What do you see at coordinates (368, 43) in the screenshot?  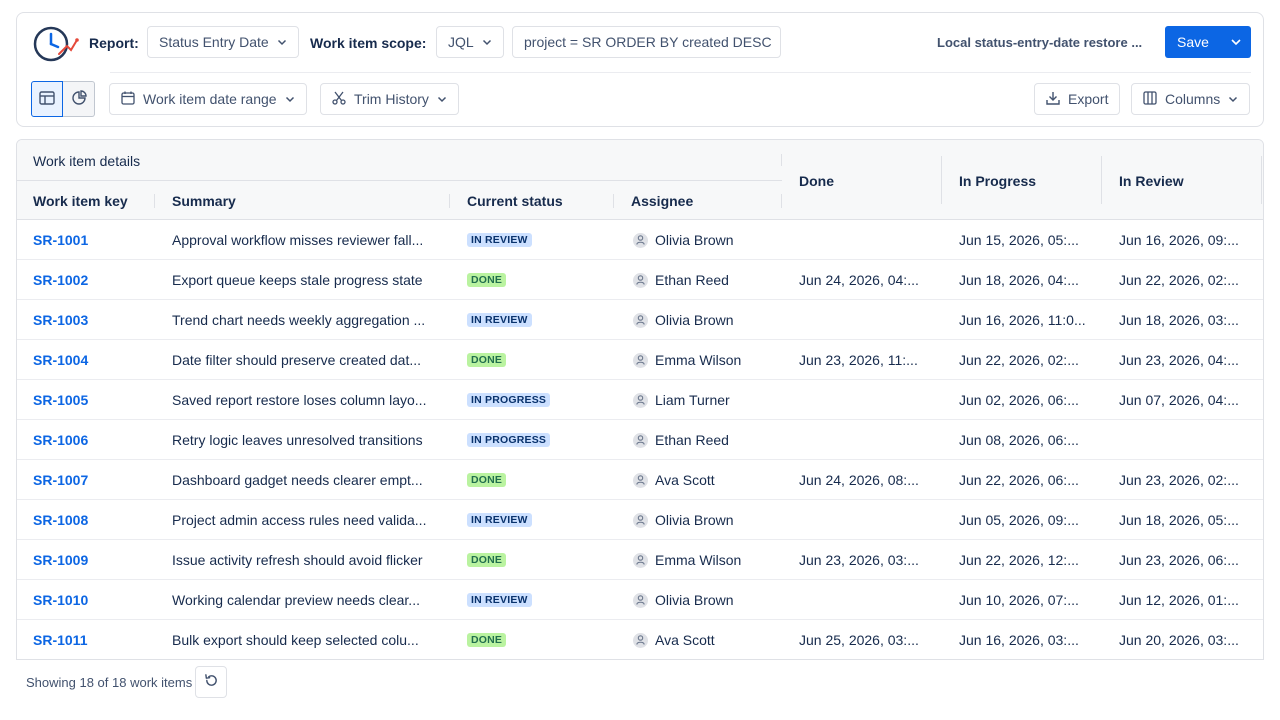 I see `scope-label: Work item scope:` at bounding box center [368, 43].